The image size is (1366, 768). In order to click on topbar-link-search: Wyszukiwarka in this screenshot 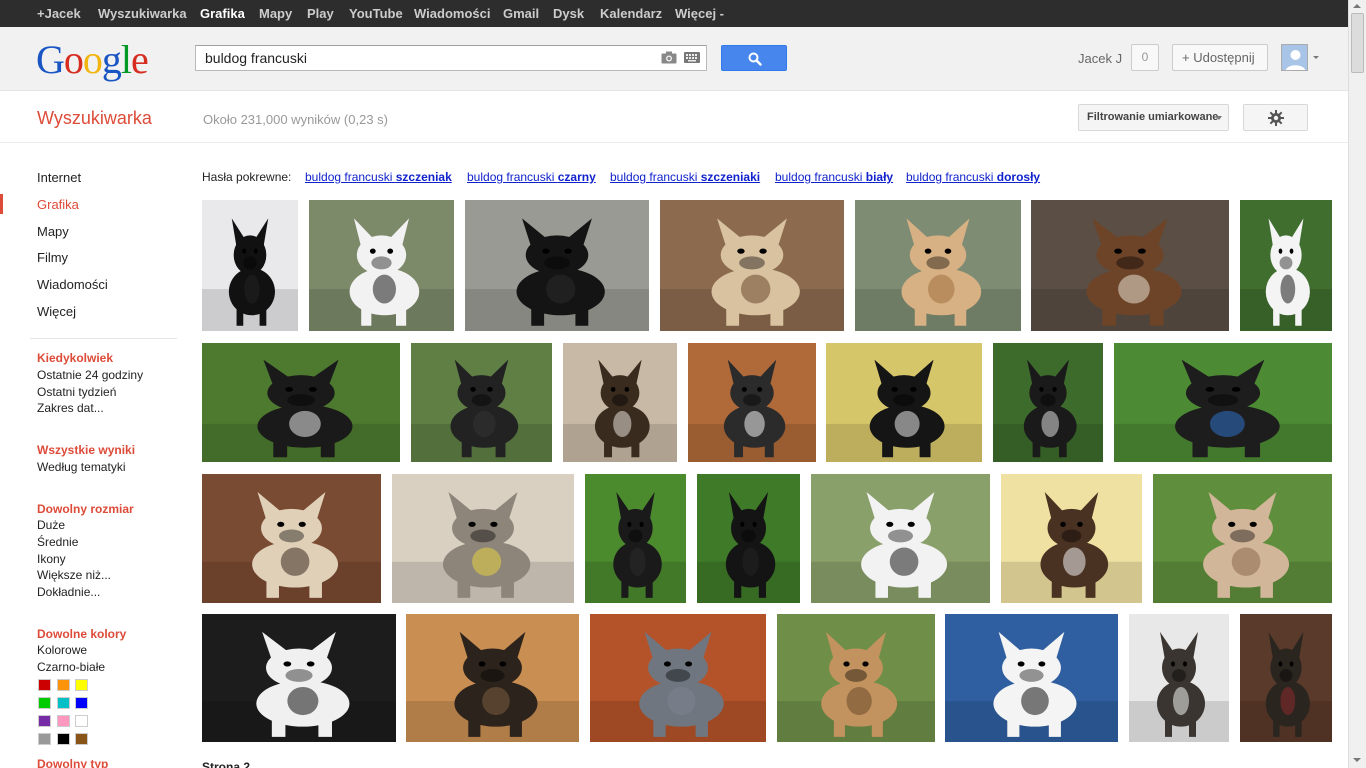, I will do `click(142, 13)`.